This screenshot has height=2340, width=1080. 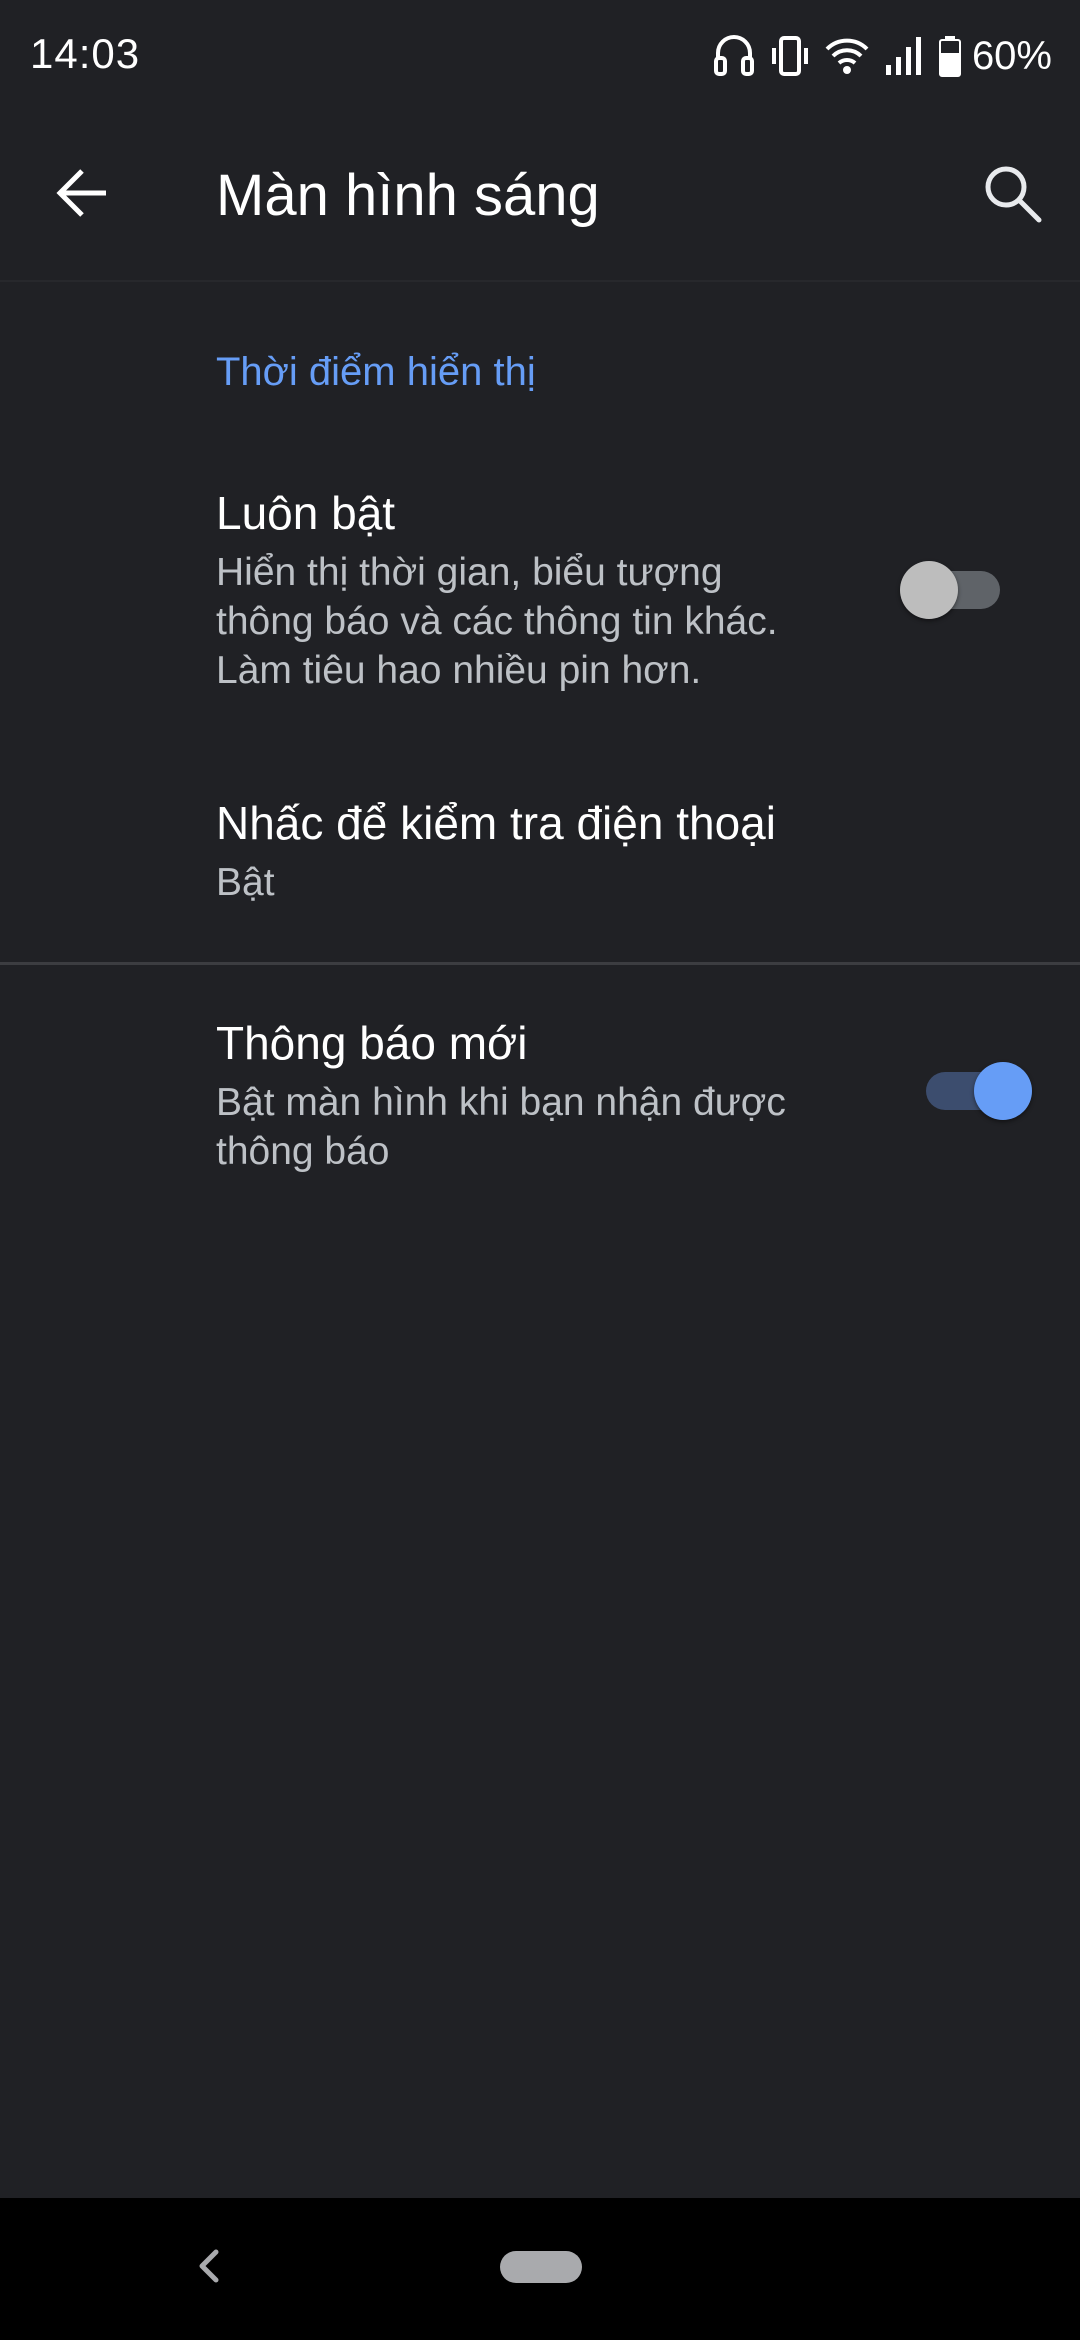 I want to click on summary-line: Bật, so click(x=245, y=882).